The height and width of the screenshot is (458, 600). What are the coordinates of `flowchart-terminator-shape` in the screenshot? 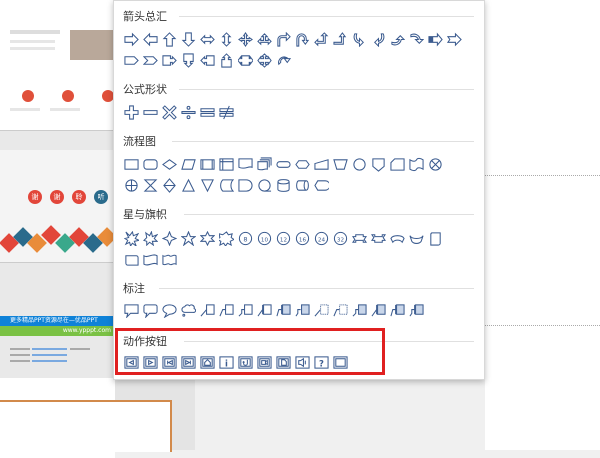 It's located at (283, 164).